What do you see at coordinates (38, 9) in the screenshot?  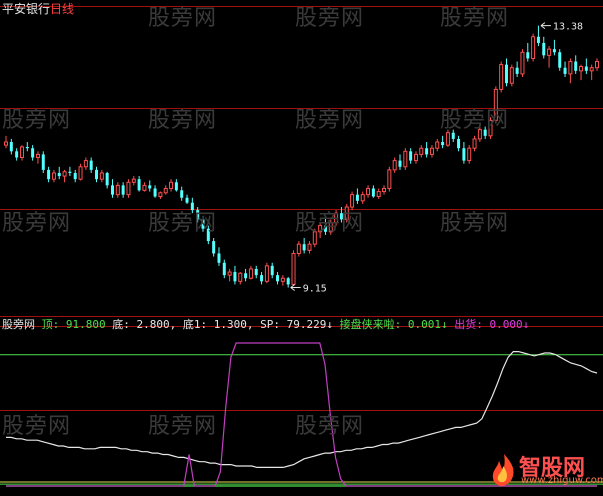 I see `chart-title: 平安银行日线` at bounding box center [38, 9].